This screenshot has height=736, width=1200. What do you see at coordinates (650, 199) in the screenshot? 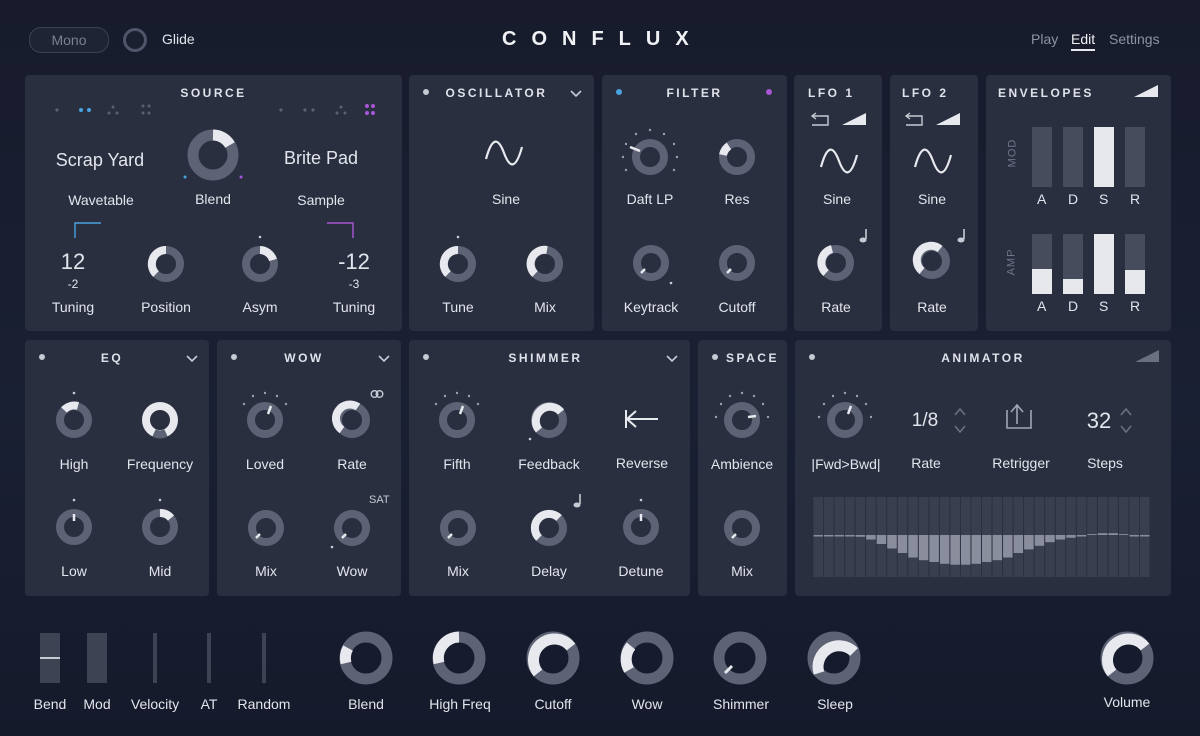
I see `filter-type-label: Daft LP` at bounding box center [650, 199].